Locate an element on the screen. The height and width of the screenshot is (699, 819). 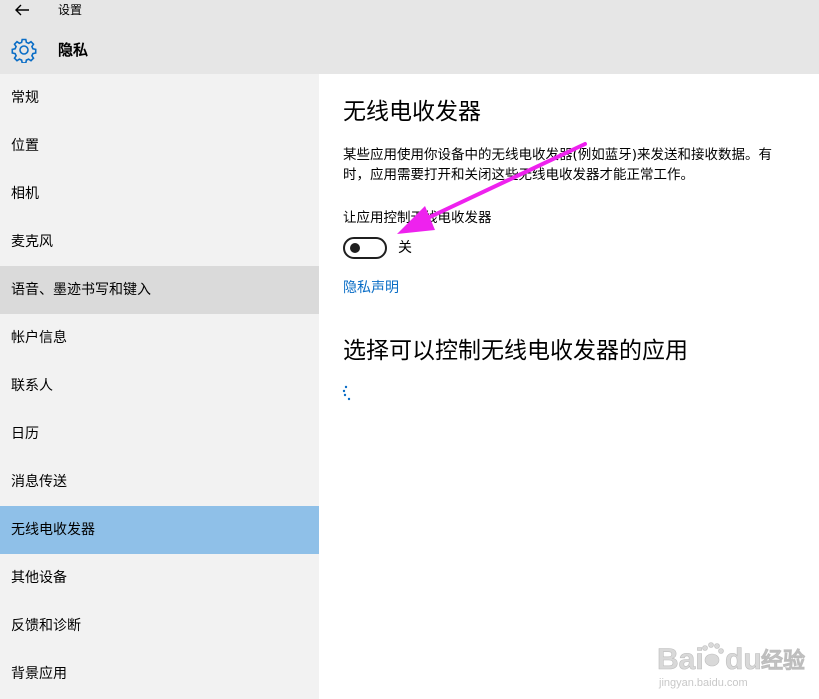
sidebar-item-contacts: 联系人 is located at coordinates (159, 386).